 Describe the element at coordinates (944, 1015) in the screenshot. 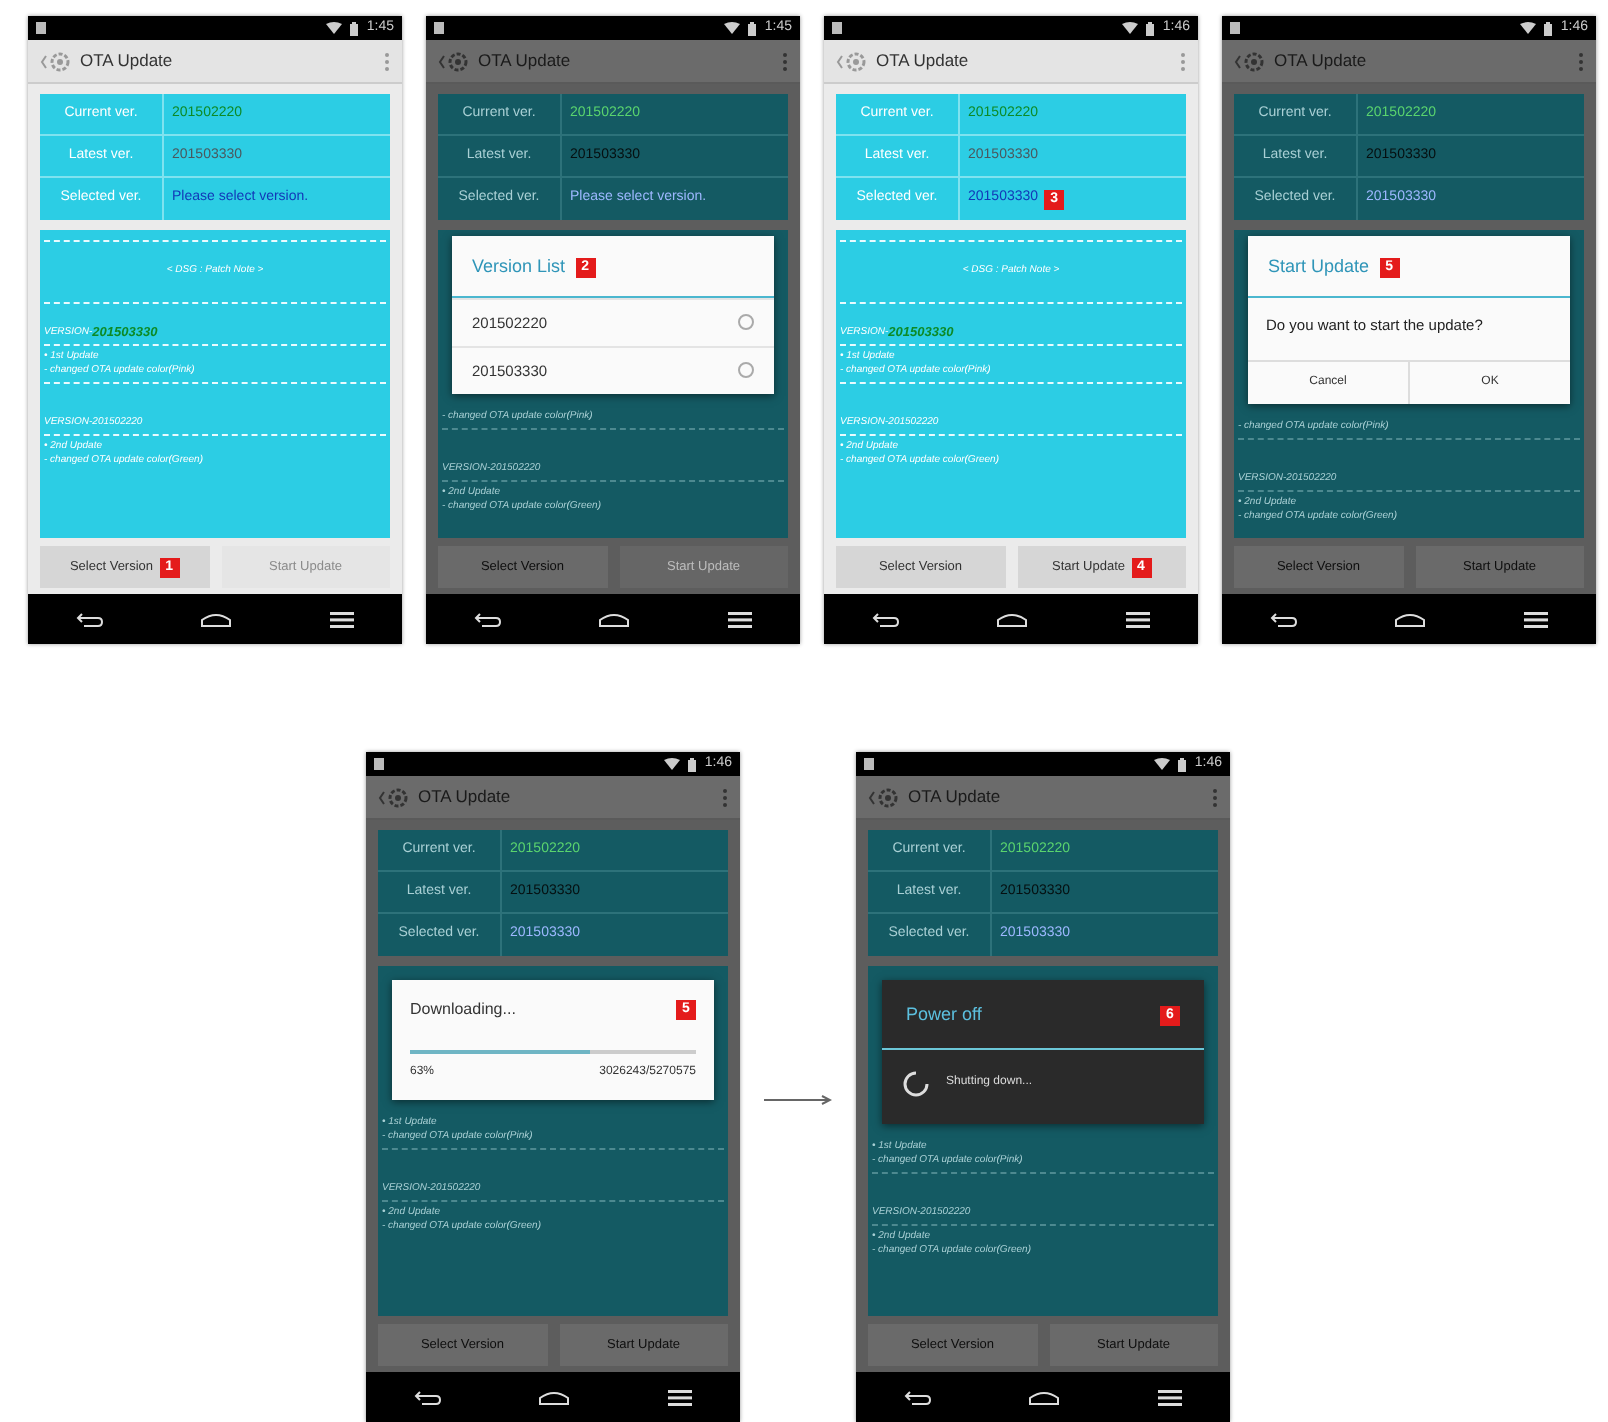

I see `dialog-title: Power off` at that location.